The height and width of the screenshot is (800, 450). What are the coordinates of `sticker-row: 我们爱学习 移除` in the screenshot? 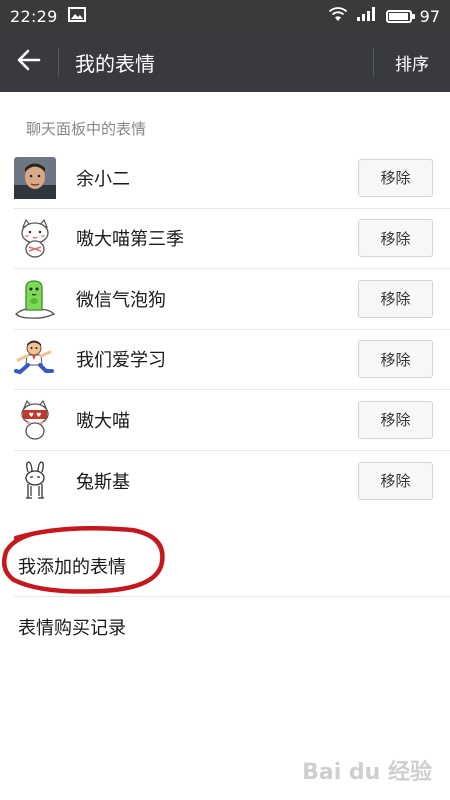 It's located at (232, 360).